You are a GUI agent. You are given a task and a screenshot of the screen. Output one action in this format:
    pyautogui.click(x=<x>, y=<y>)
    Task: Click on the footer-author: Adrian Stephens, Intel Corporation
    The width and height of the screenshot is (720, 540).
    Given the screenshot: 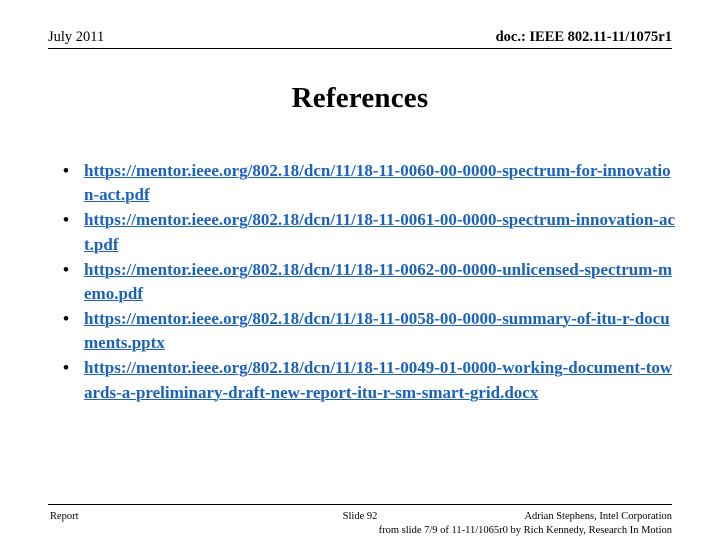 What is the action you would take?
    pyautogui.click(x=598, y=516)
    